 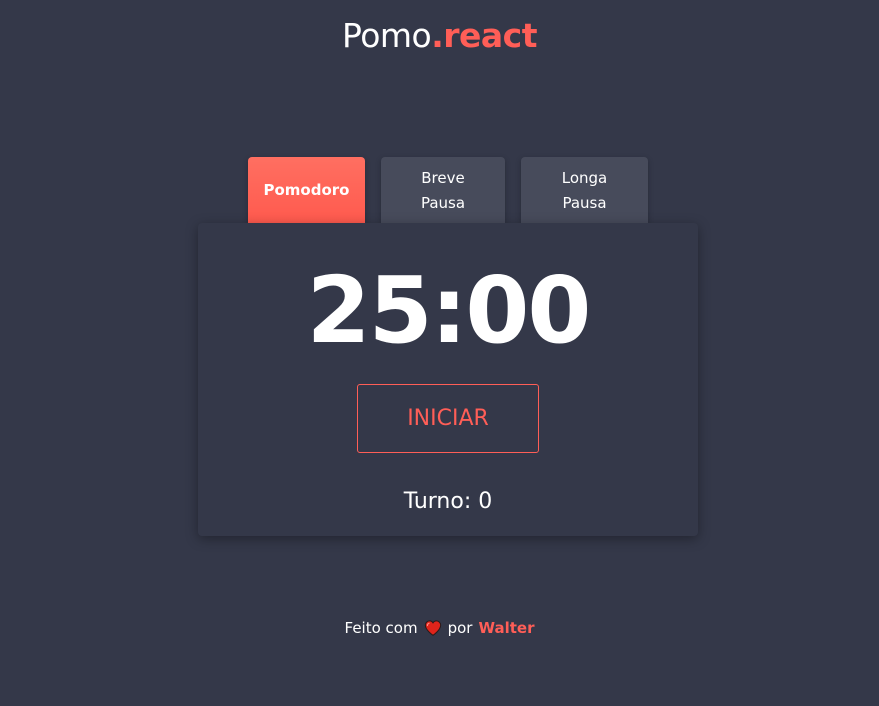 I want to click on footer-by: por, so click(x=460, y=628).